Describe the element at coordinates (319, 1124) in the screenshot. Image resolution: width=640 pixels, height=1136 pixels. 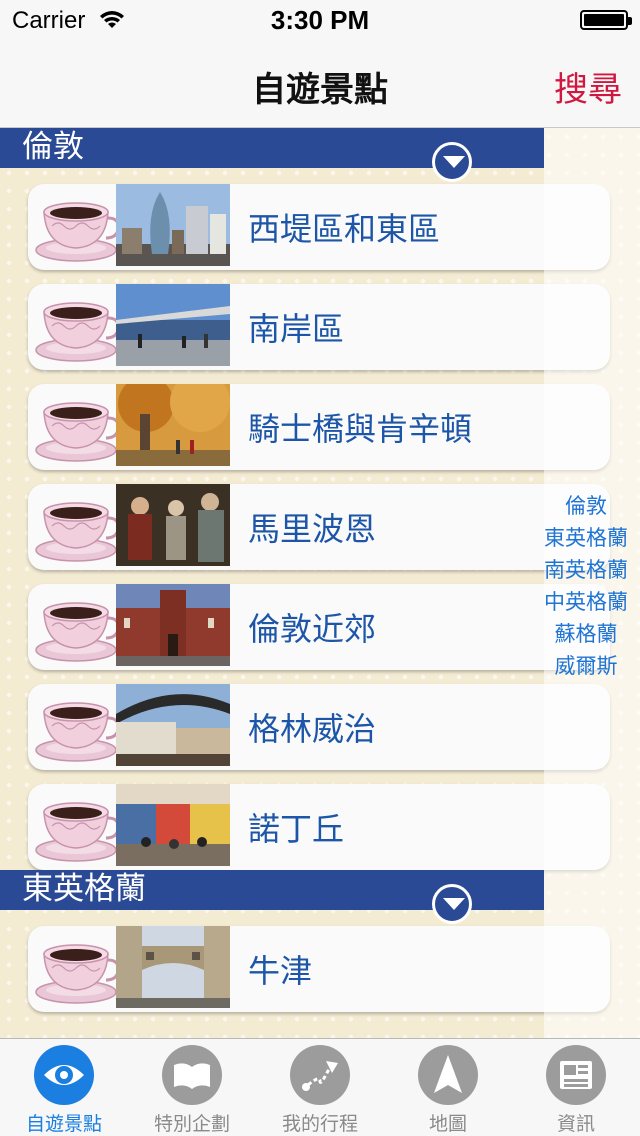
I see `tab-label: 我的行程` at that location.